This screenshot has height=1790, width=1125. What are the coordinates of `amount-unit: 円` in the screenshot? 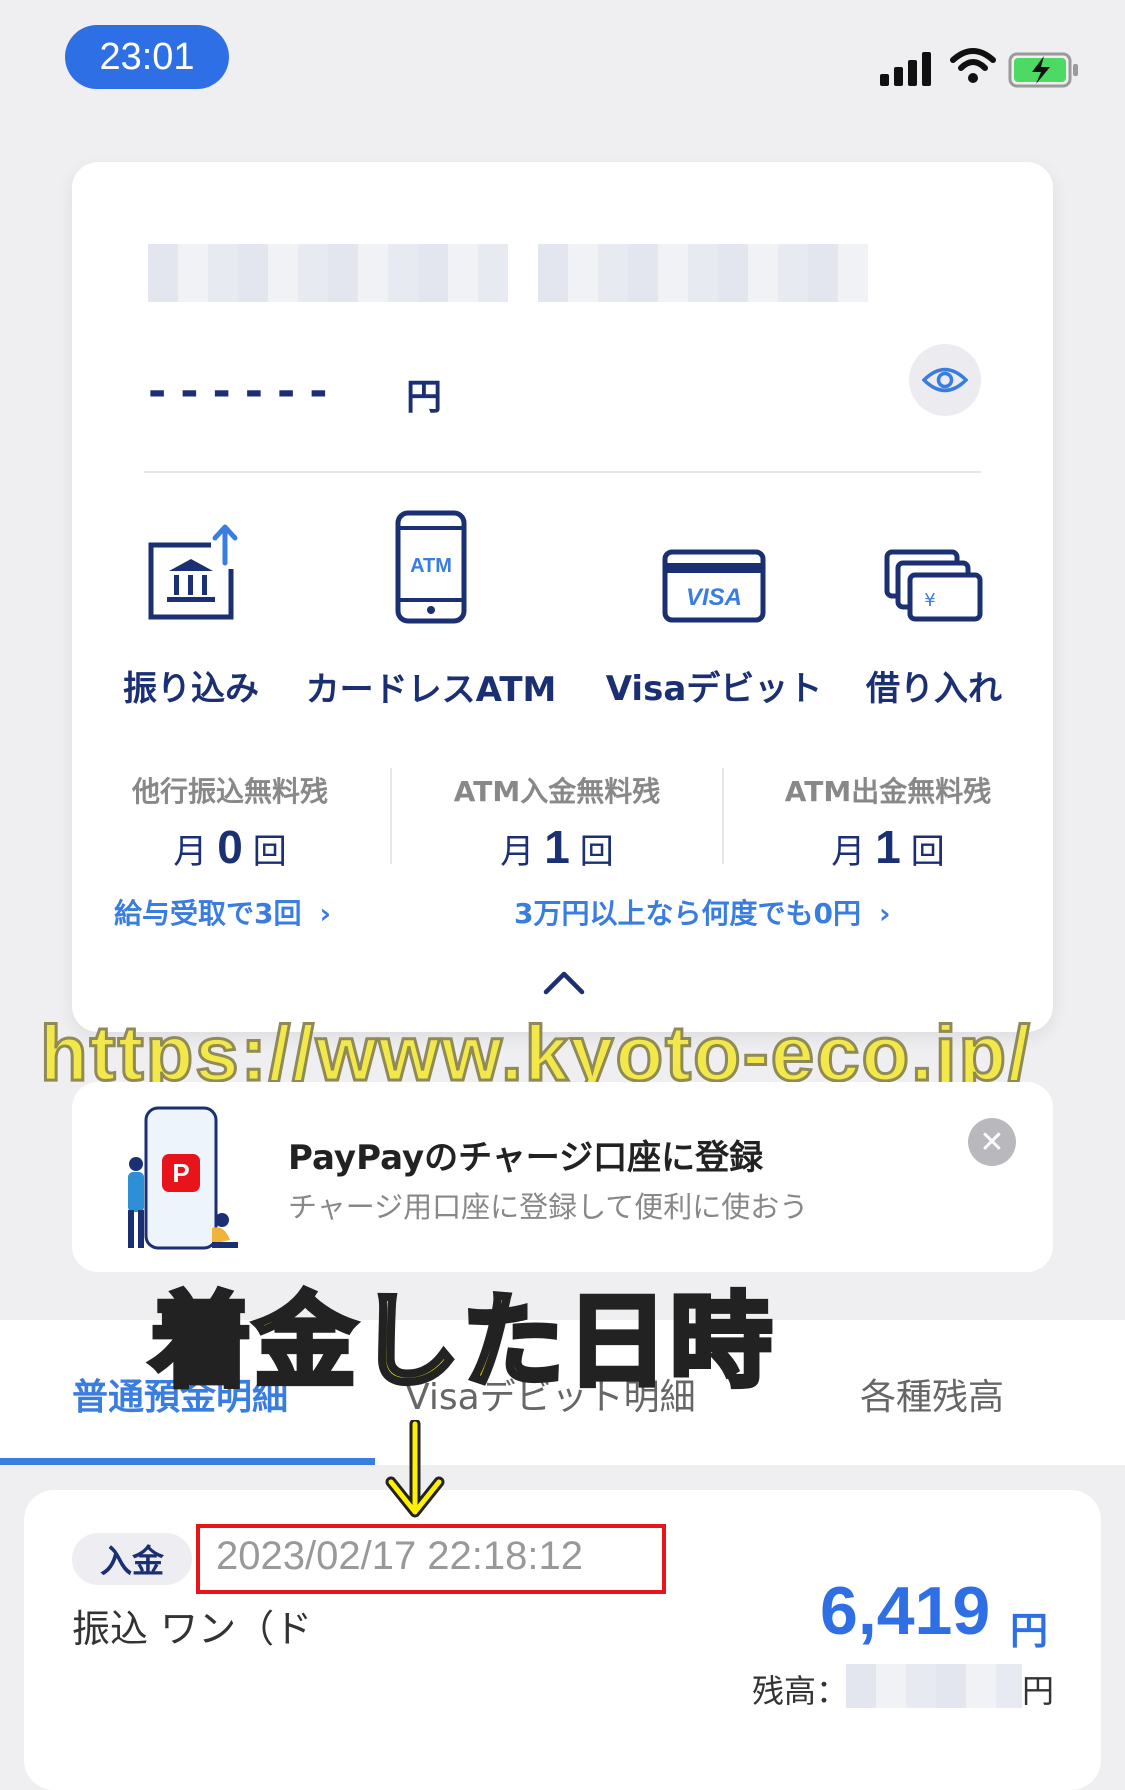 It's located at (1029, 1631).